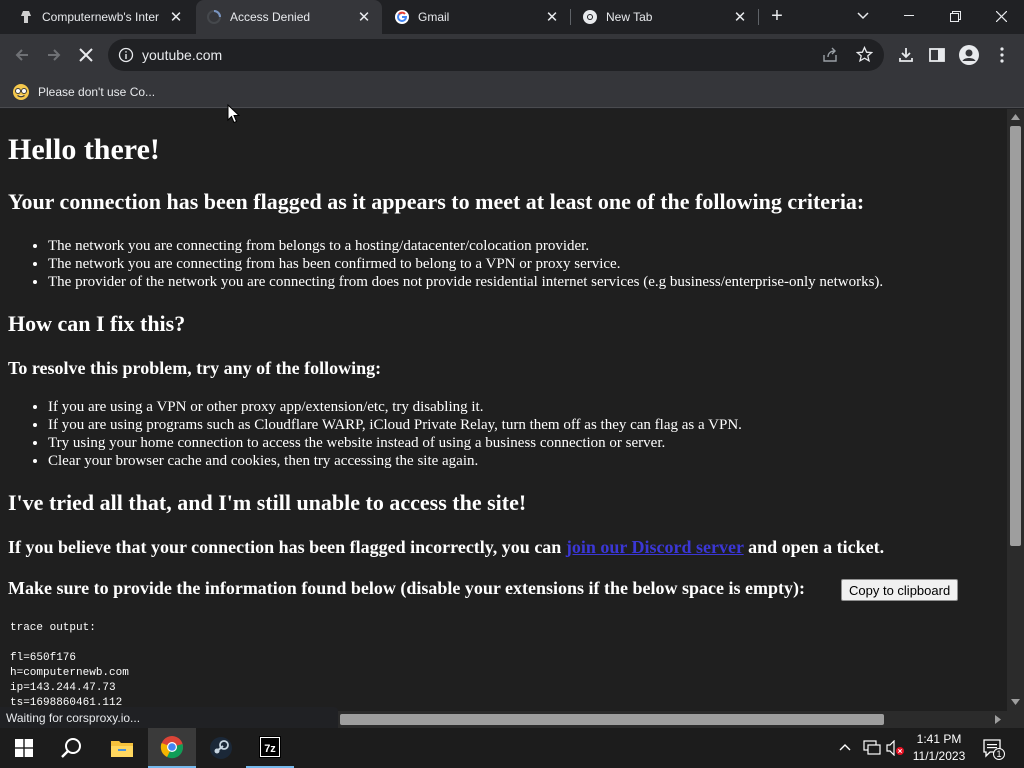  What do you see at coordinates (233, 114) in the screenshot?
I see `mouse-cursor-icon` at bounding box center [233, 114].